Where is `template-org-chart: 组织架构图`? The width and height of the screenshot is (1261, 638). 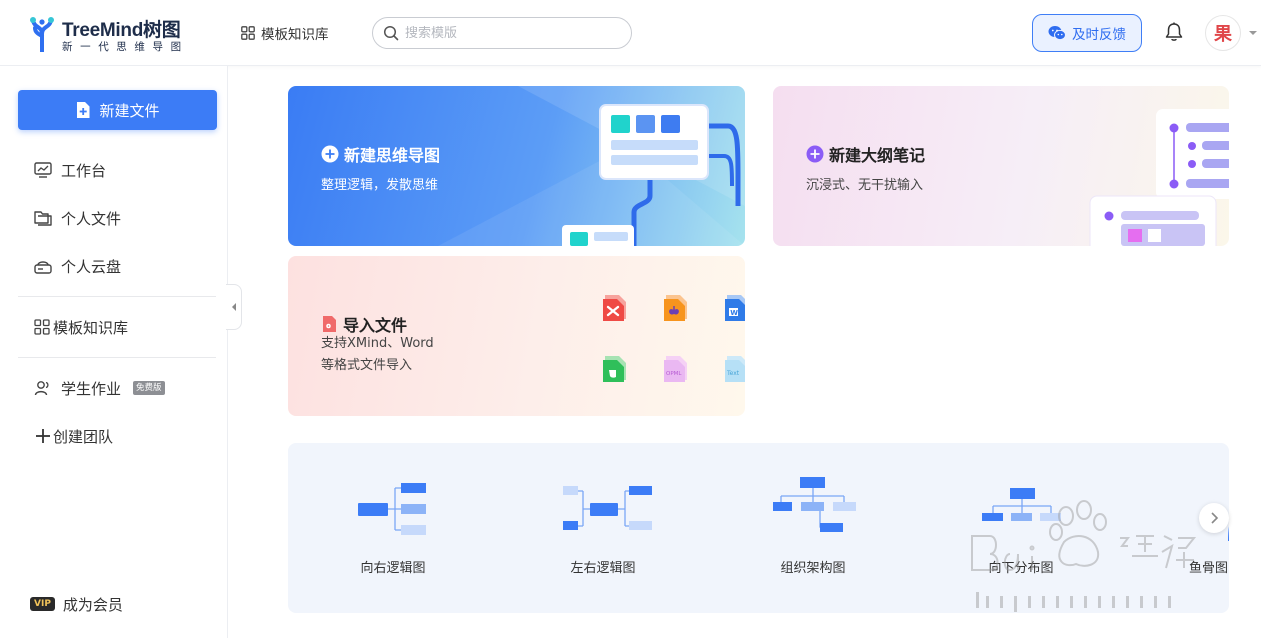 template-org-chart: 组织架构图 is located at coordinates (813, 526).